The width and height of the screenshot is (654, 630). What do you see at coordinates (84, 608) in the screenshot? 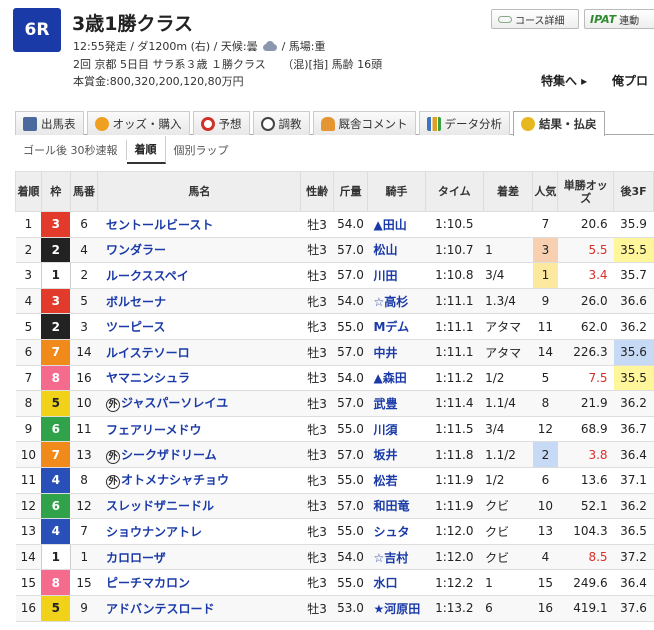
I see `horse-number-cell: 9` at bounding box center [84, 608].